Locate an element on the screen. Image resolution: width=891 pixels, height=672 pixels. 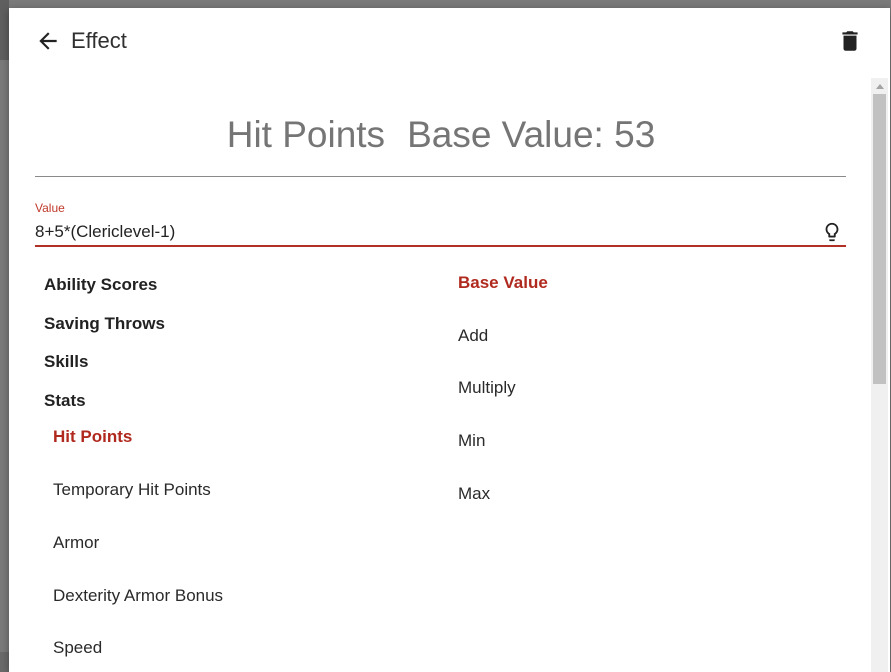
category-ability-scores: Ability Scores is located at coordinates (100, 285).